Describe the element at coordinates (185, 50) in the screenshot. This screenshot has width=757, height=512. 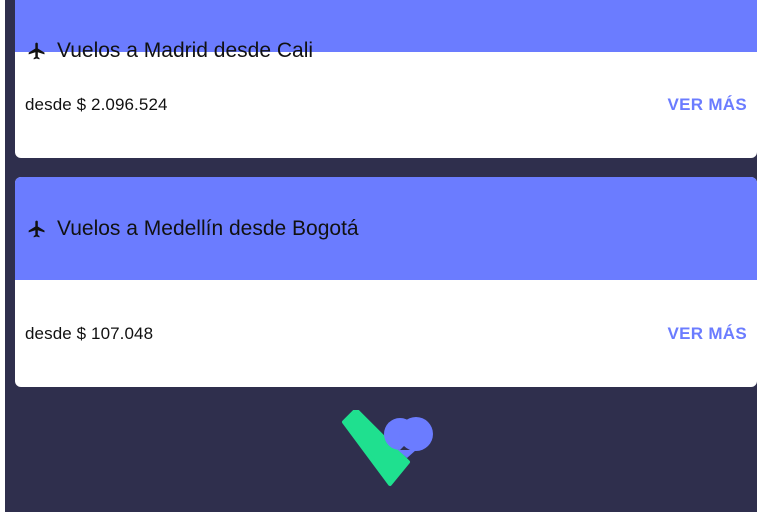
I see `route-title: Vuelos a Madrid desde Cali` at that location.